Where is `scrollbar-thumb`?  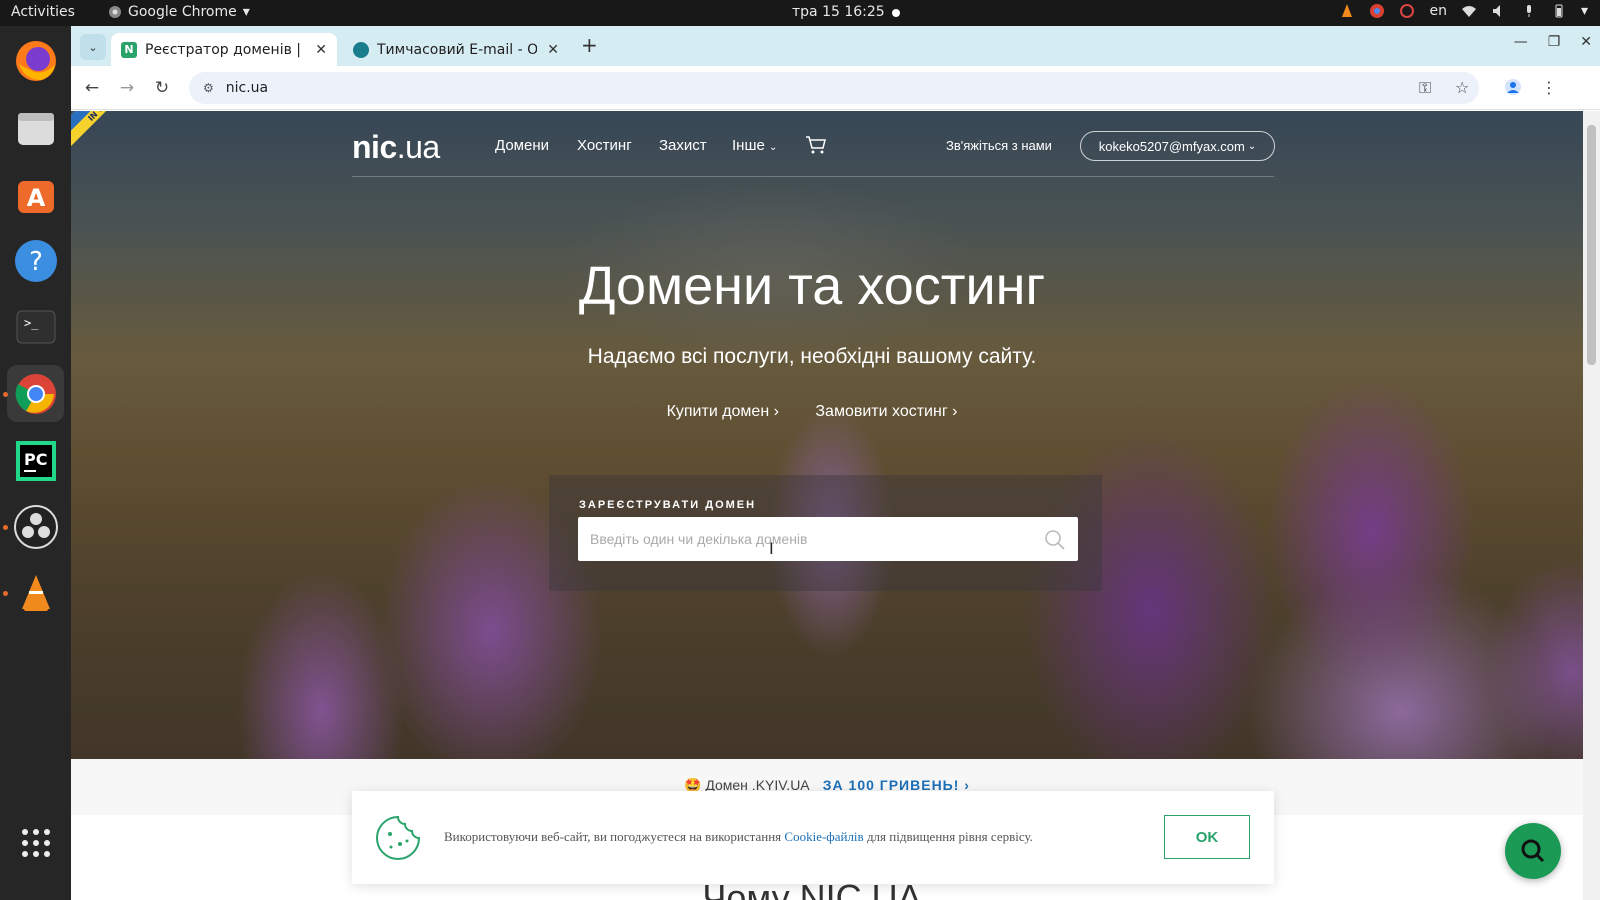 scrollbar-thumb is located at coordinates (1591, 245).